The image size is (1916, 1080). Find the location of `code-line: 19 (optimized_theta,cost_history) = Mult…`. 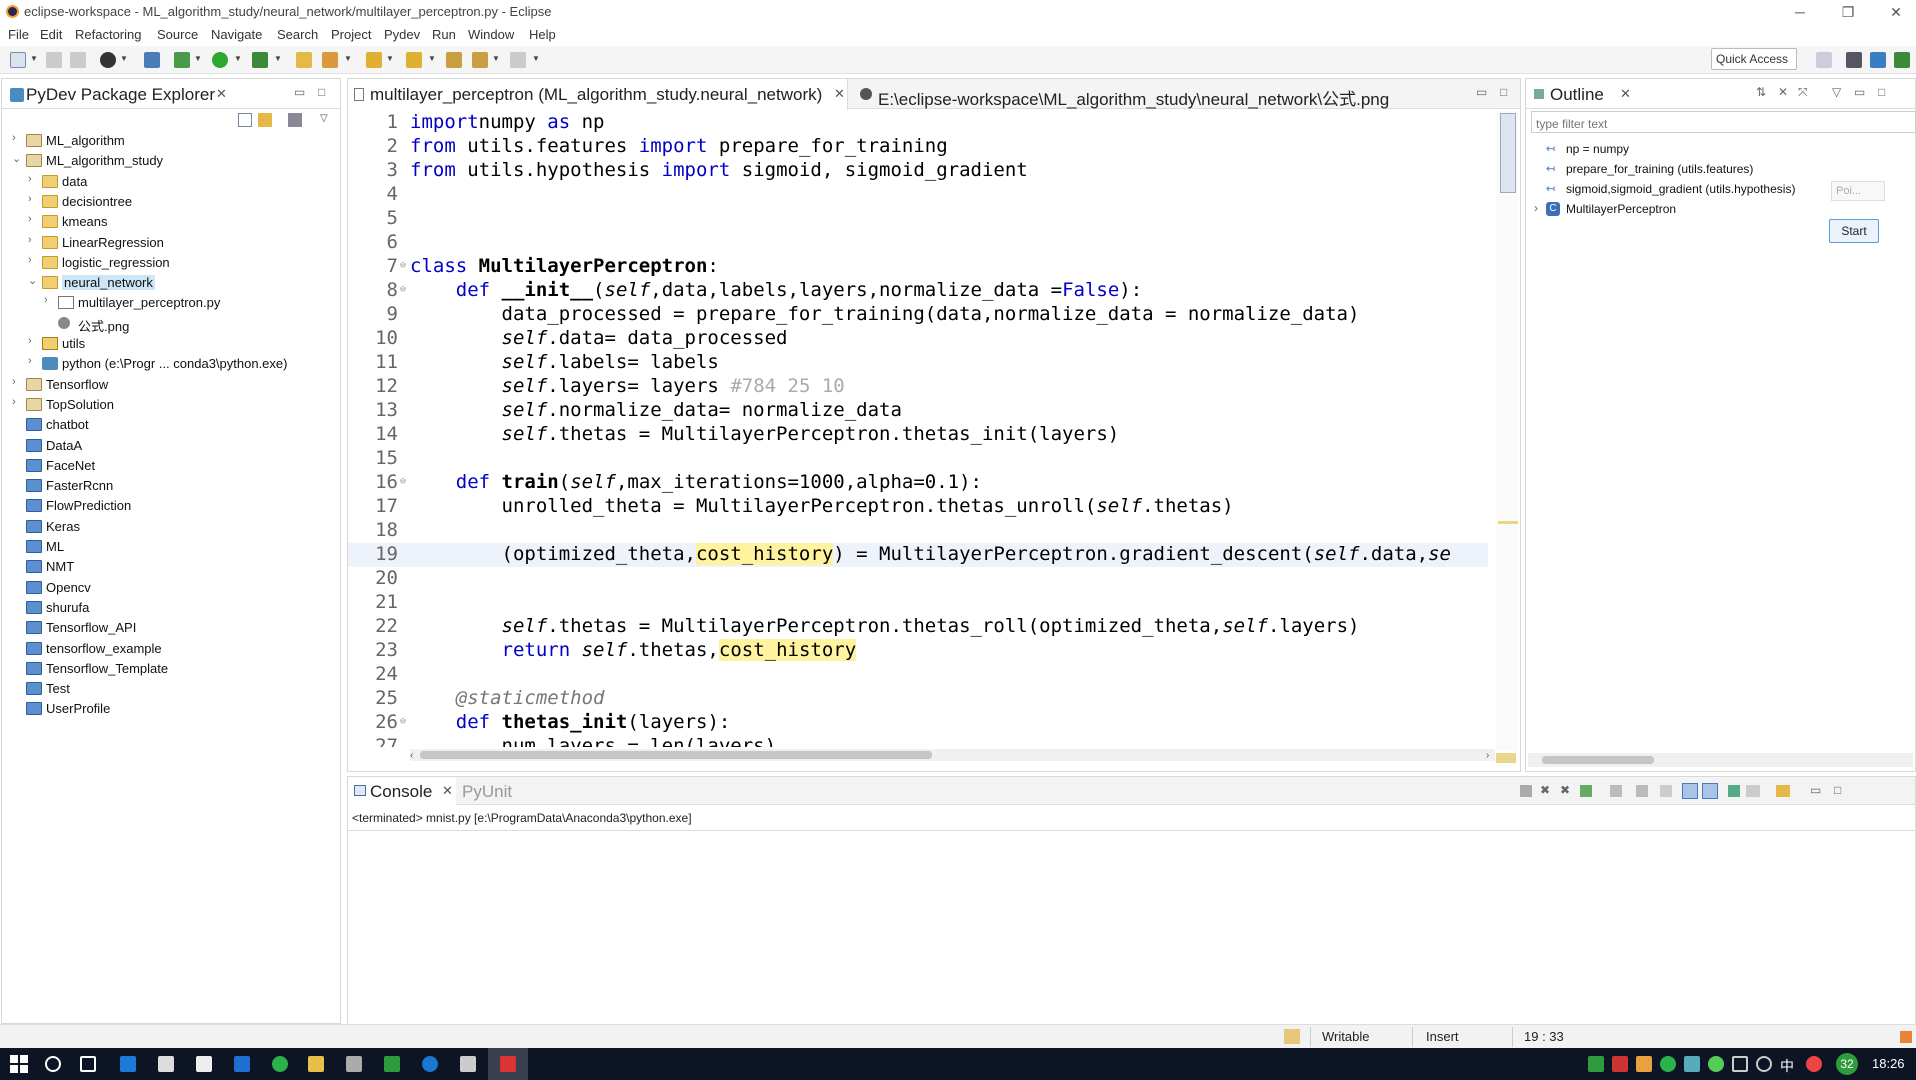

code-line: 19 (optimized_theta,cost_history) = Mult… is located at coordinates (918, 555).